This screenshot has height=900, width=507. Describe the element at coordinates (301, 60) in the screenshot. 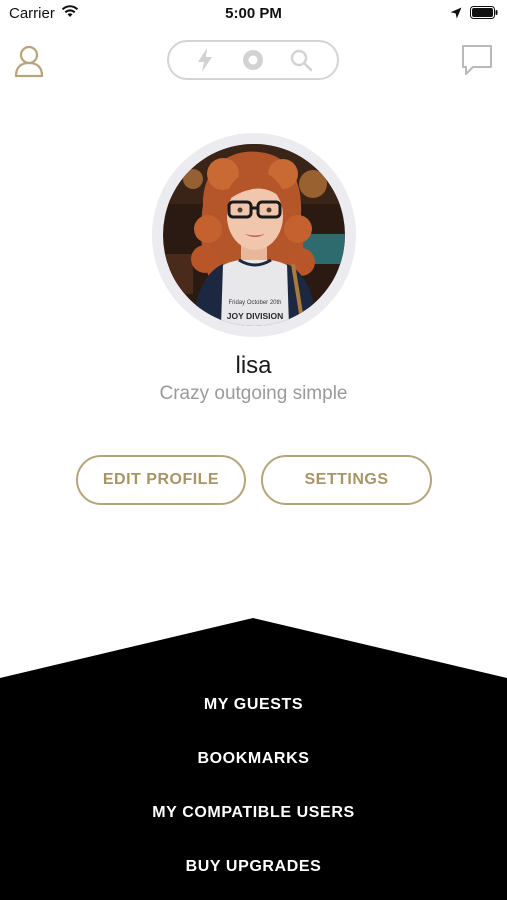

I see `search-icon` at that location.